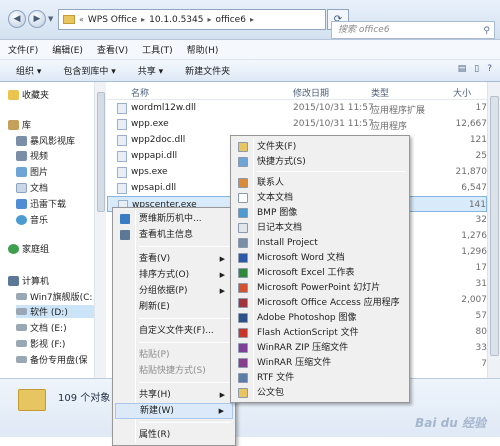 The width and height of the screenshot is (500, 446). What do you see at coordinates (328, 303) in the screenshot?
I see `menu-item-label: Microsoft Office Access 应用程序` at bounding box center [328, 303].